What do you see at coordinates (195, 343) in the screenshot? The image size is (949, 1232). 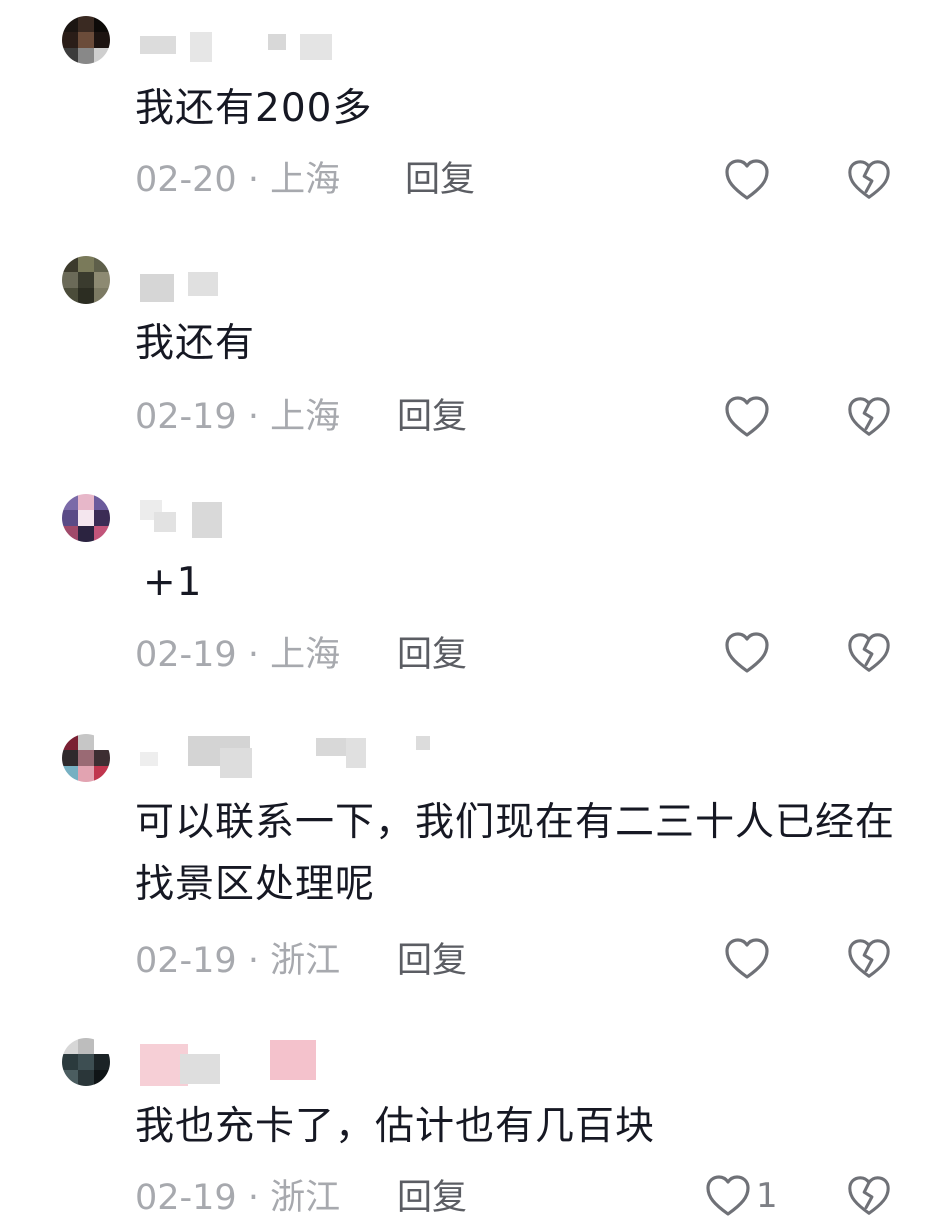 I see `comment-text: 我还有` at bounding box center [195, 343].